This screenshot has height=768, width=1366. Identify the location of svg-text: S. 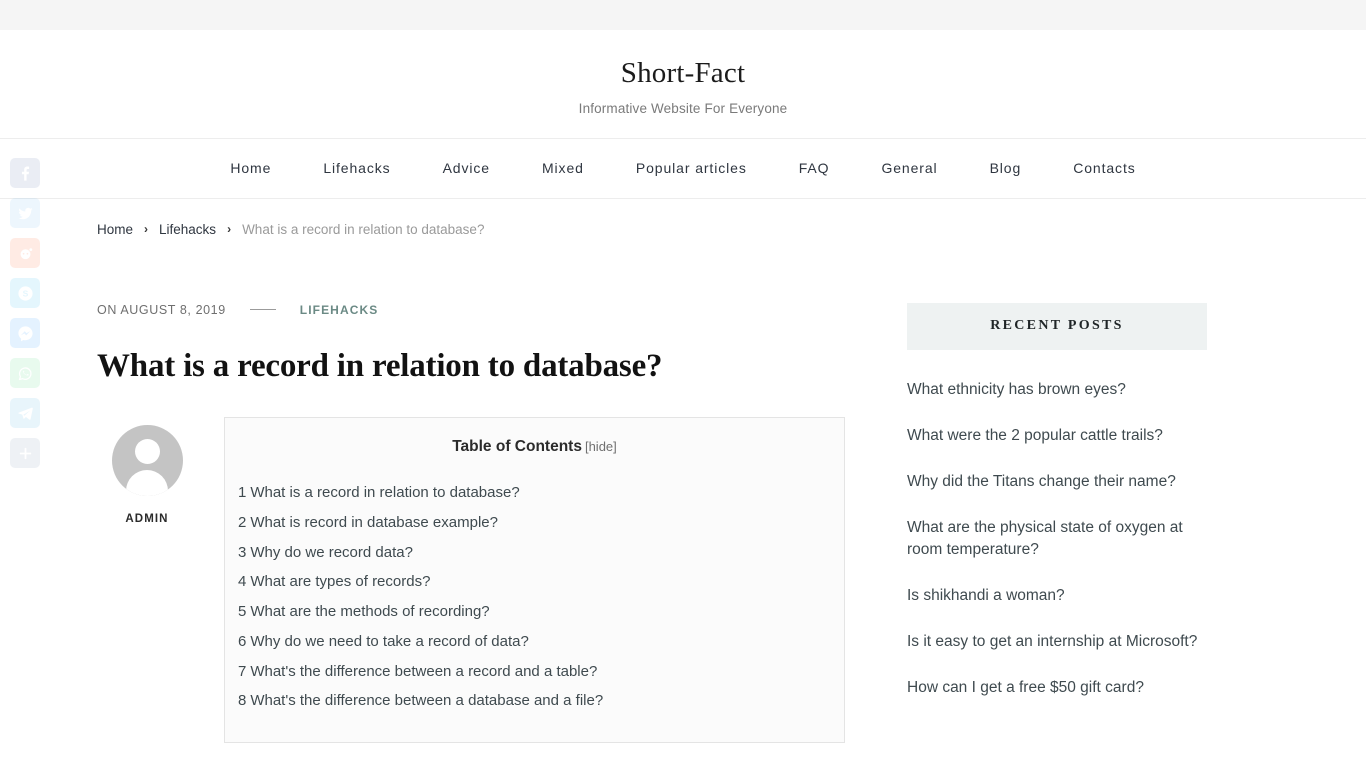
(25, 293).